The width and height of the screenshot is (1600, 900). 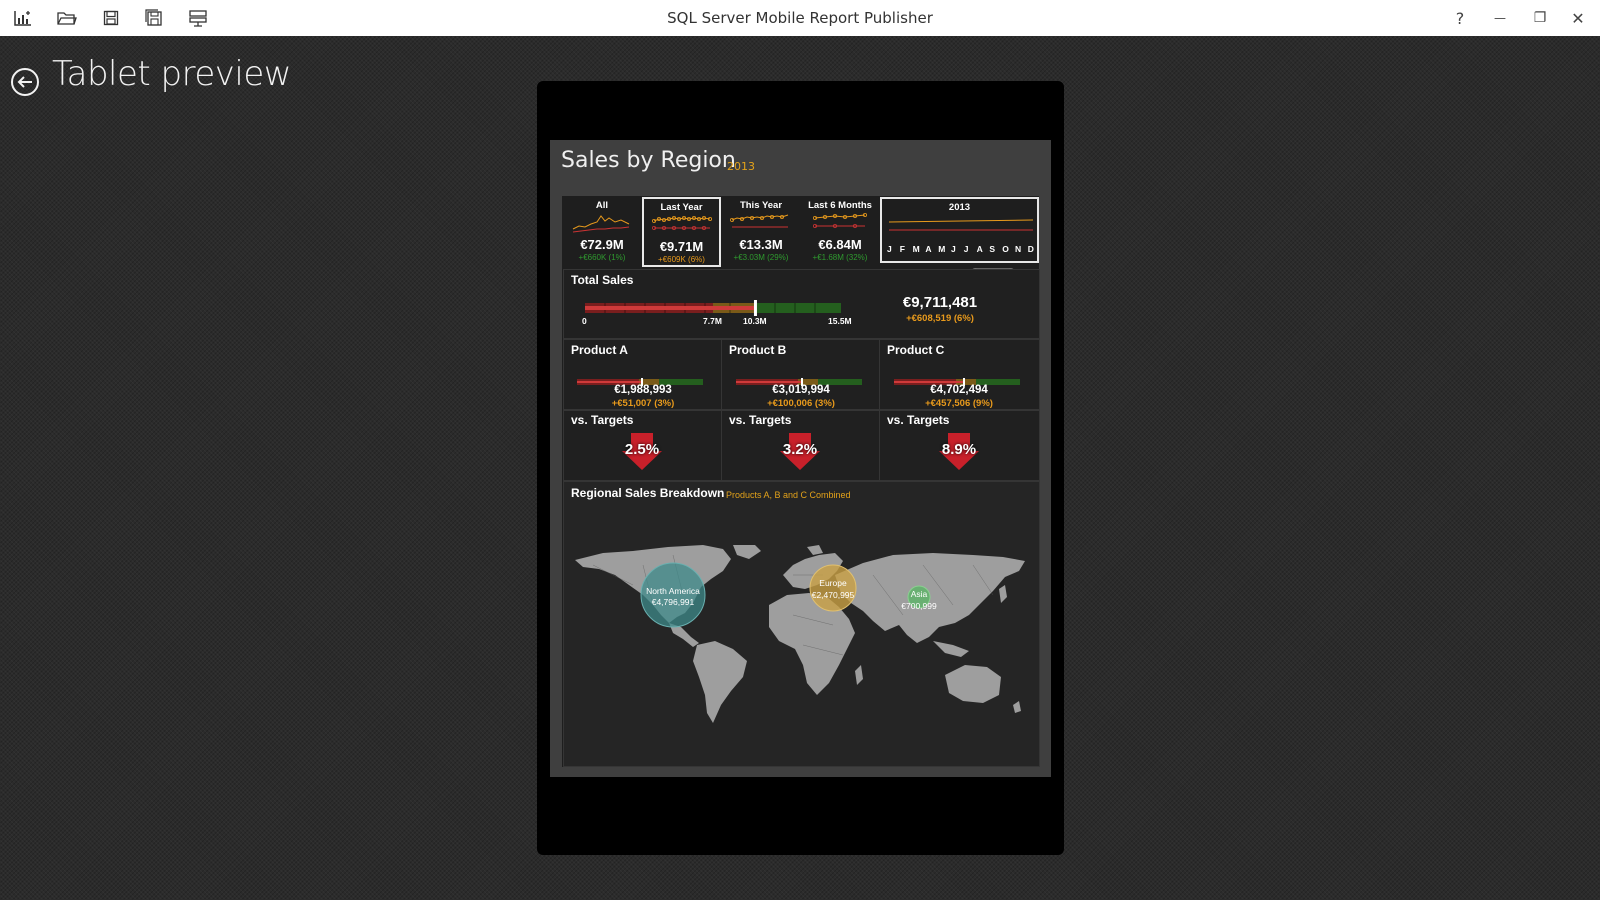 I want to click on product-value: €4,702,494, so click(x=959, y=390).